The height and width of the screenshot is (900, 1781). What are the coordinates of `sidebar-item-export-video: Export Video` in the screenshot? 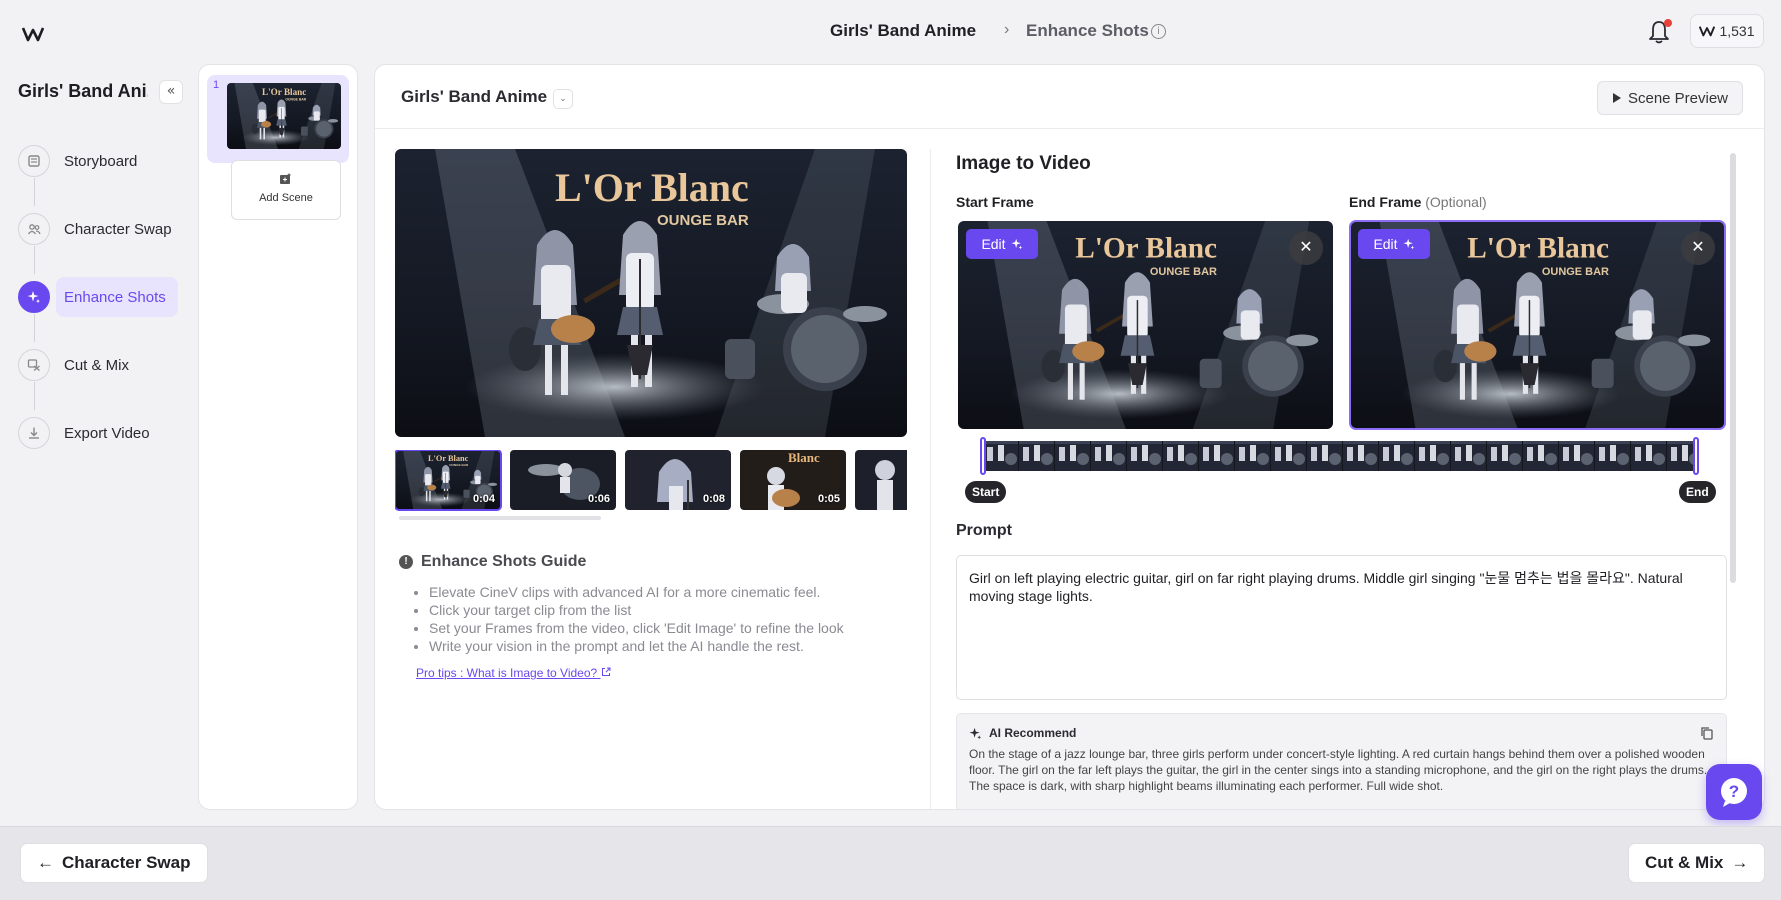 It's located at (90, 433).